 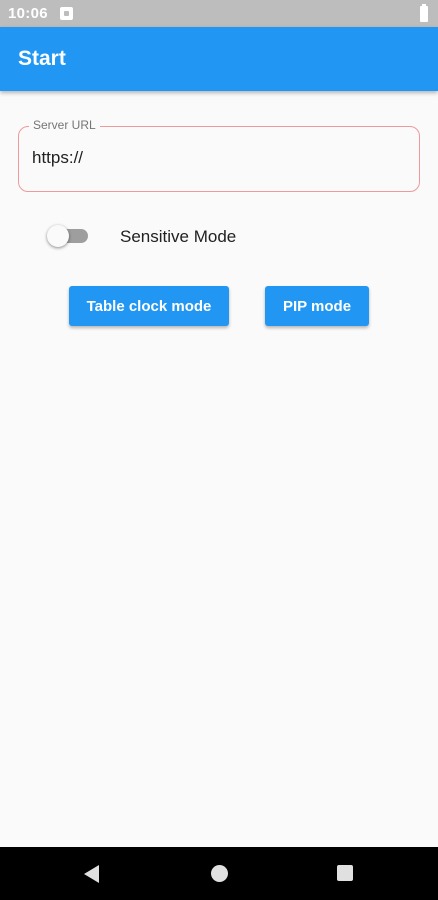 I want to click on page-title: Start, so click(x=42, y=58).